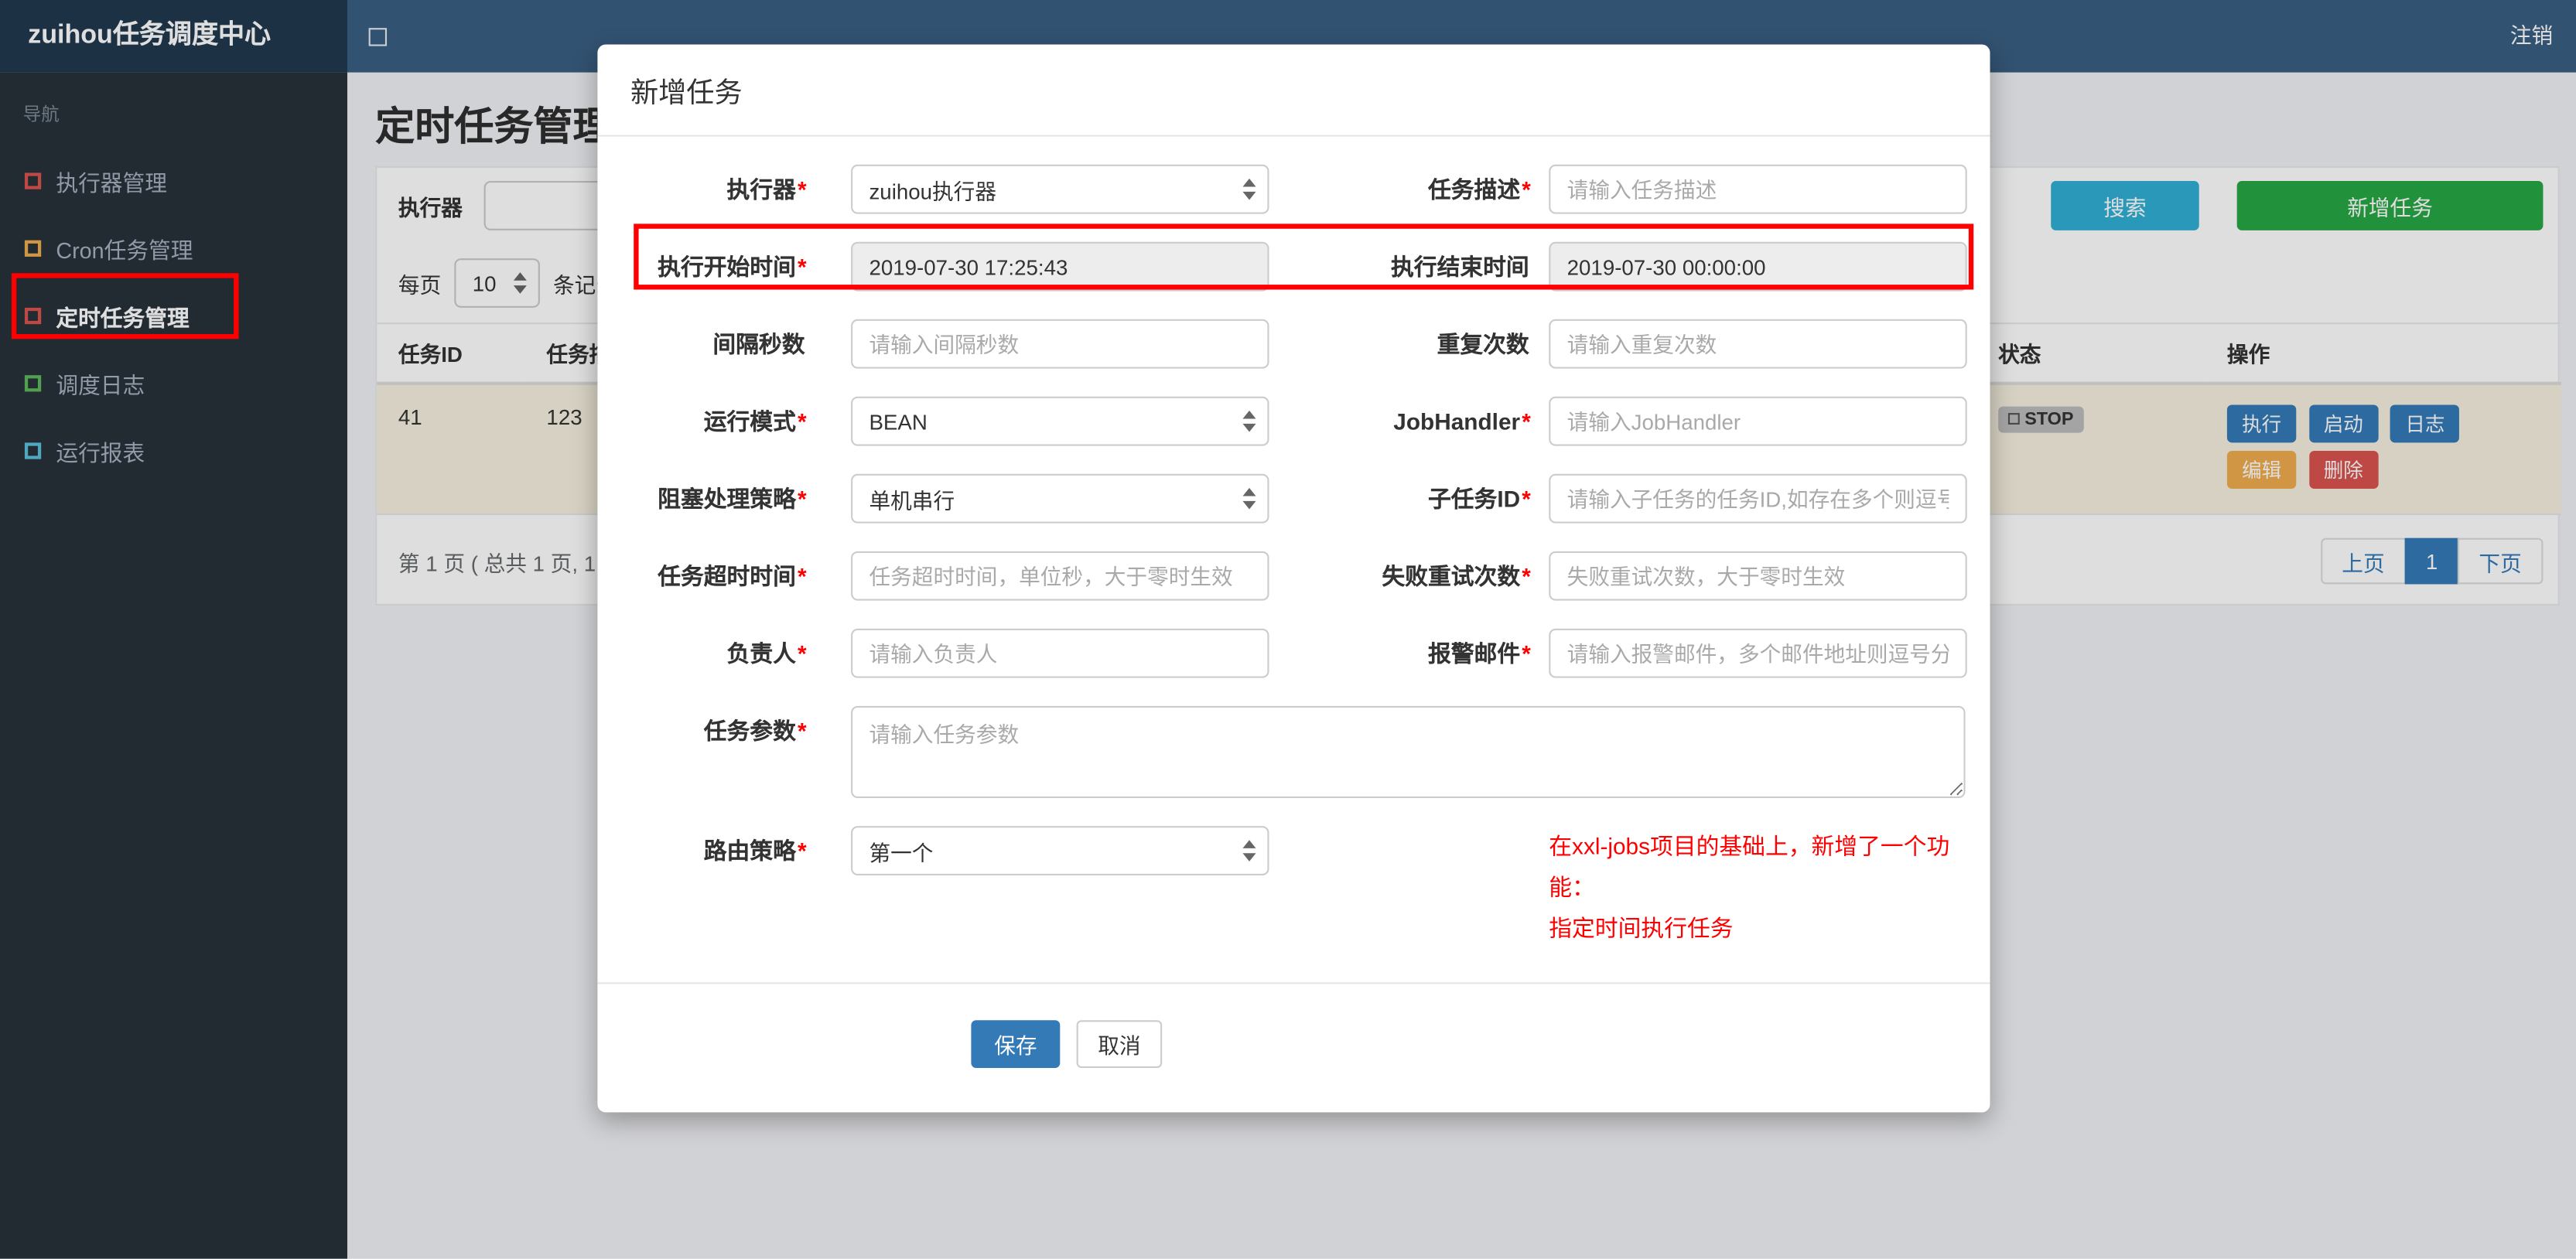 This screenshot has width=2576, height=1259. What do you see at coordinates (732, 576) in the screenshot?
I see `timeout-label: 任务超时时间 *` at bounding box center [732, 576].